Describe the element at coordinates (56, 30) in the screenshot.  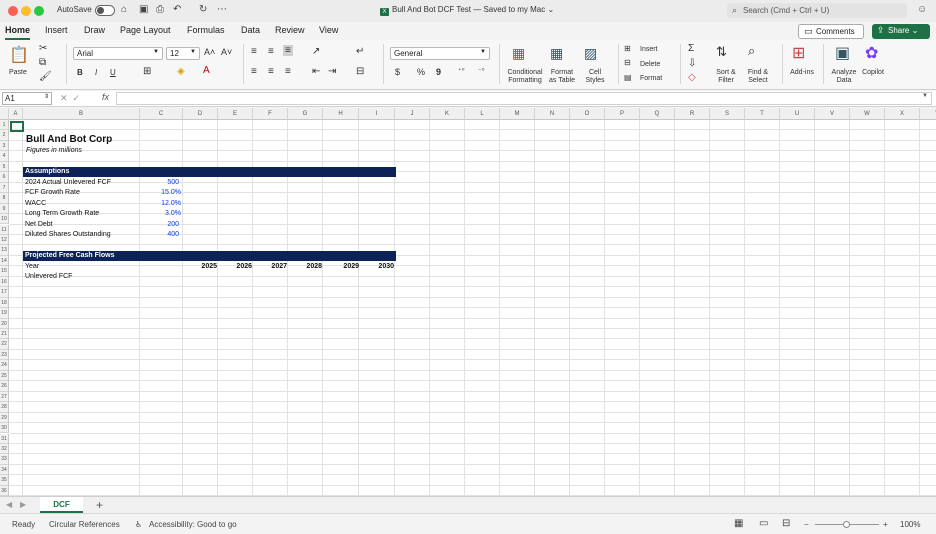
I see `tab-insert: Insert` at that location.